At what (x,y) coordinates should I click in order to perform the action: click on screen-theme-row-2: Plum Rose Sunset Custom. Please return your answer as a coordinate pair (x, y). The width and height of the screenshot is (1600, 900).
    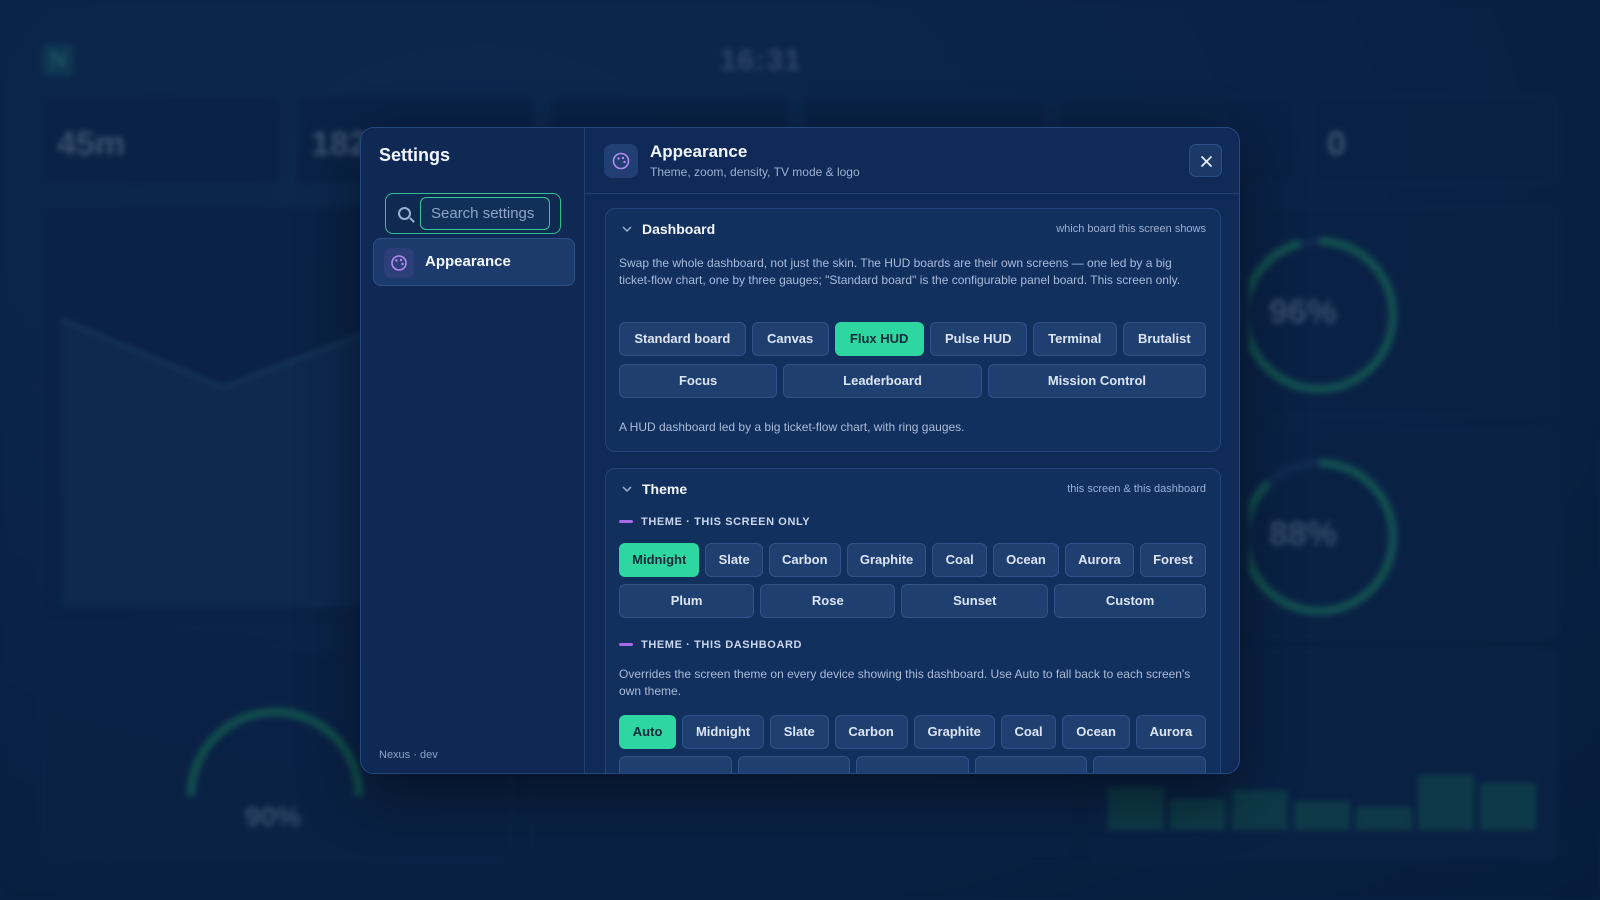
    Looking at the image, I should click on (913, 601).